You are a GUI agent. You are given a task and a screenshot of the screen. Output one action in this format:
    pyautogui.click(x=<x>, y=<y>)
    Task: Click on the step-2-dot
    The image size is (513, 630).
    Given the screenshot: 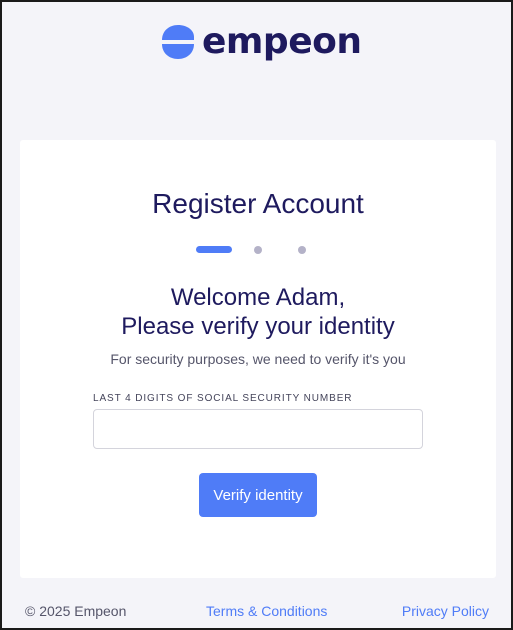 What is the action you would take?
    pyautogui.click(x=258, y=250)
    